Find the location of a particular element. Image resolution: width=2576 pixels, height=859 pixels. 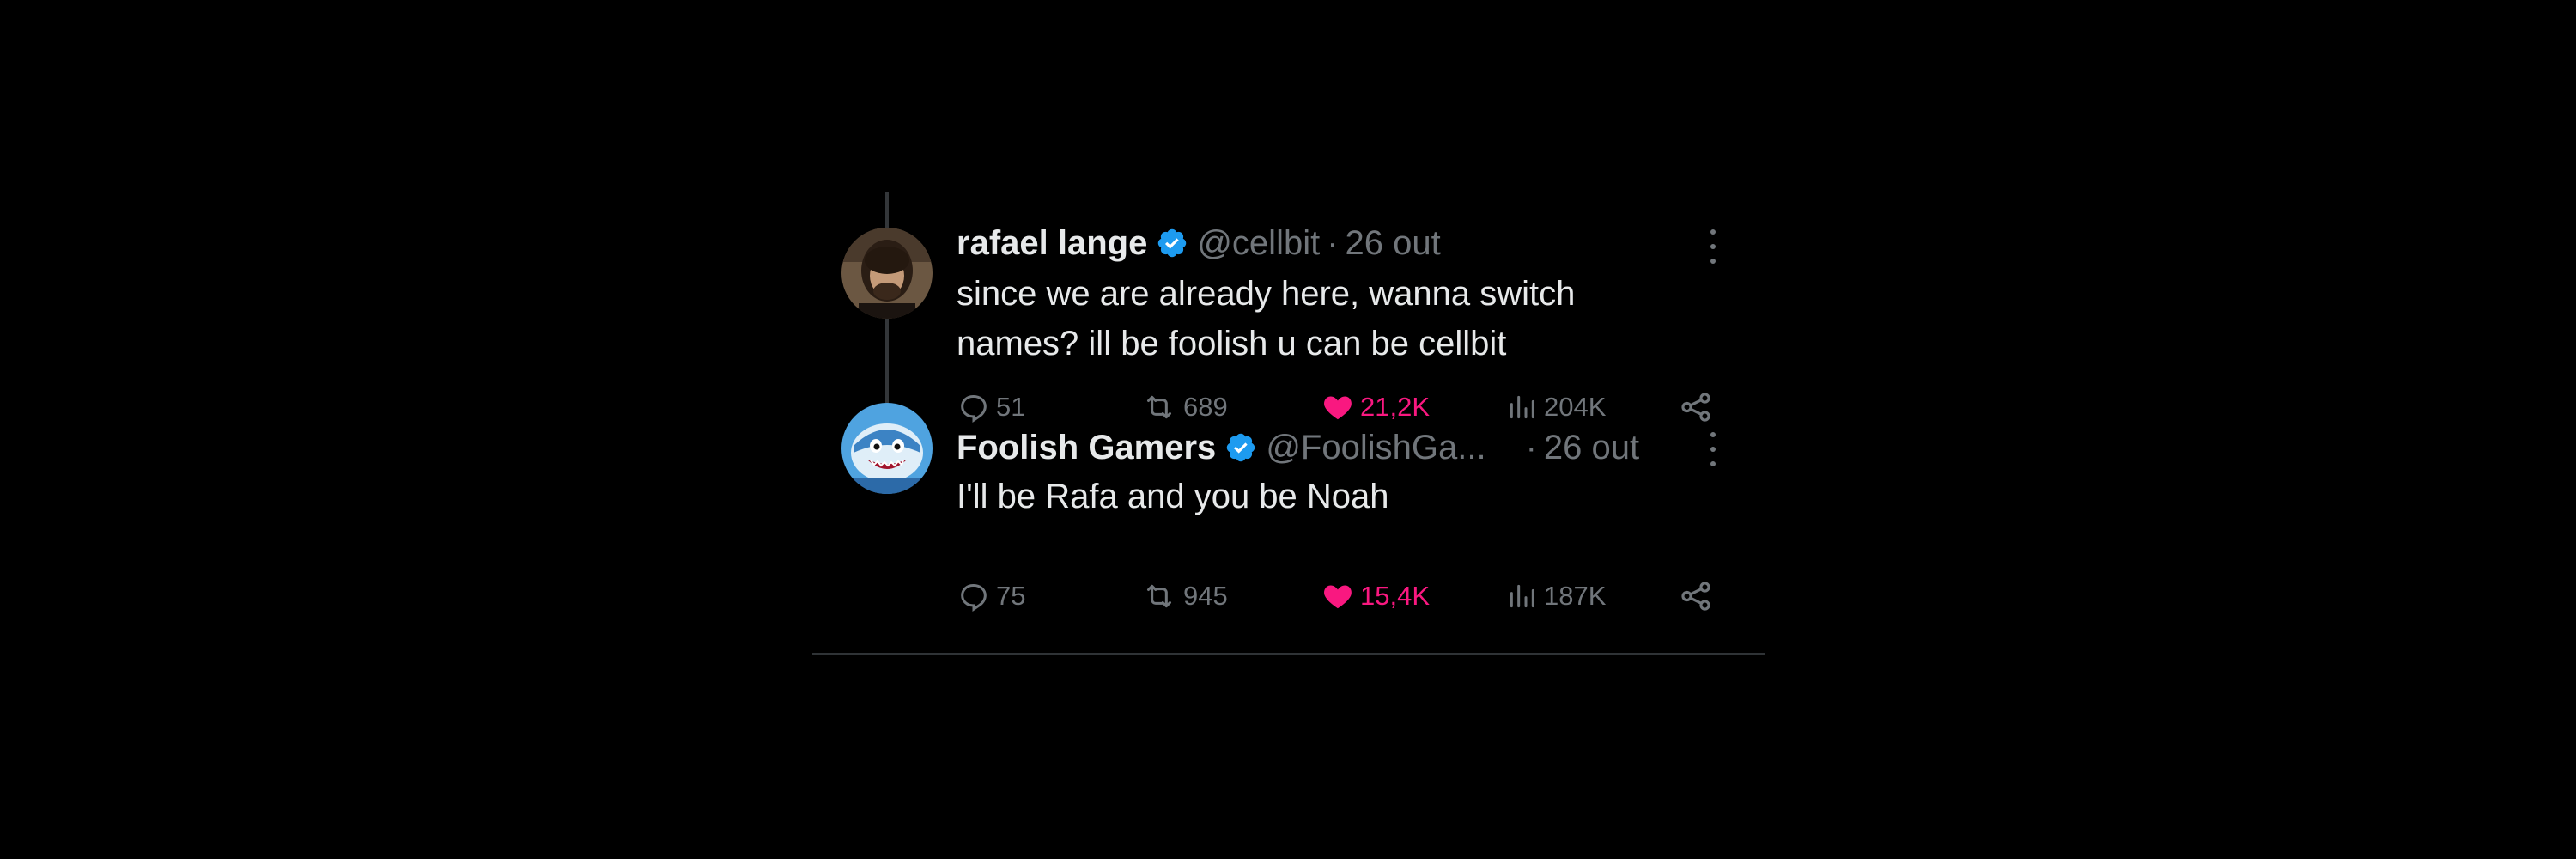

tweet-text-line: names? ill be foolish u can be cellbit is located at coordinates (1232, 343).